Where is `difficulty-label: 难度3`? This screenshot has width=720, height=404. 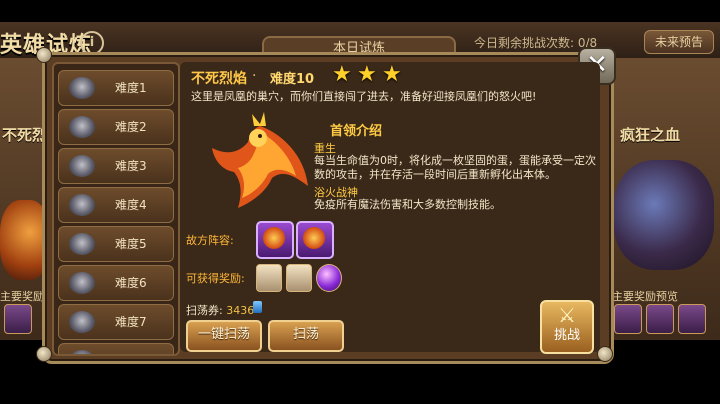
difficulty-label: 难度3 is located at coordinates (131, 166).